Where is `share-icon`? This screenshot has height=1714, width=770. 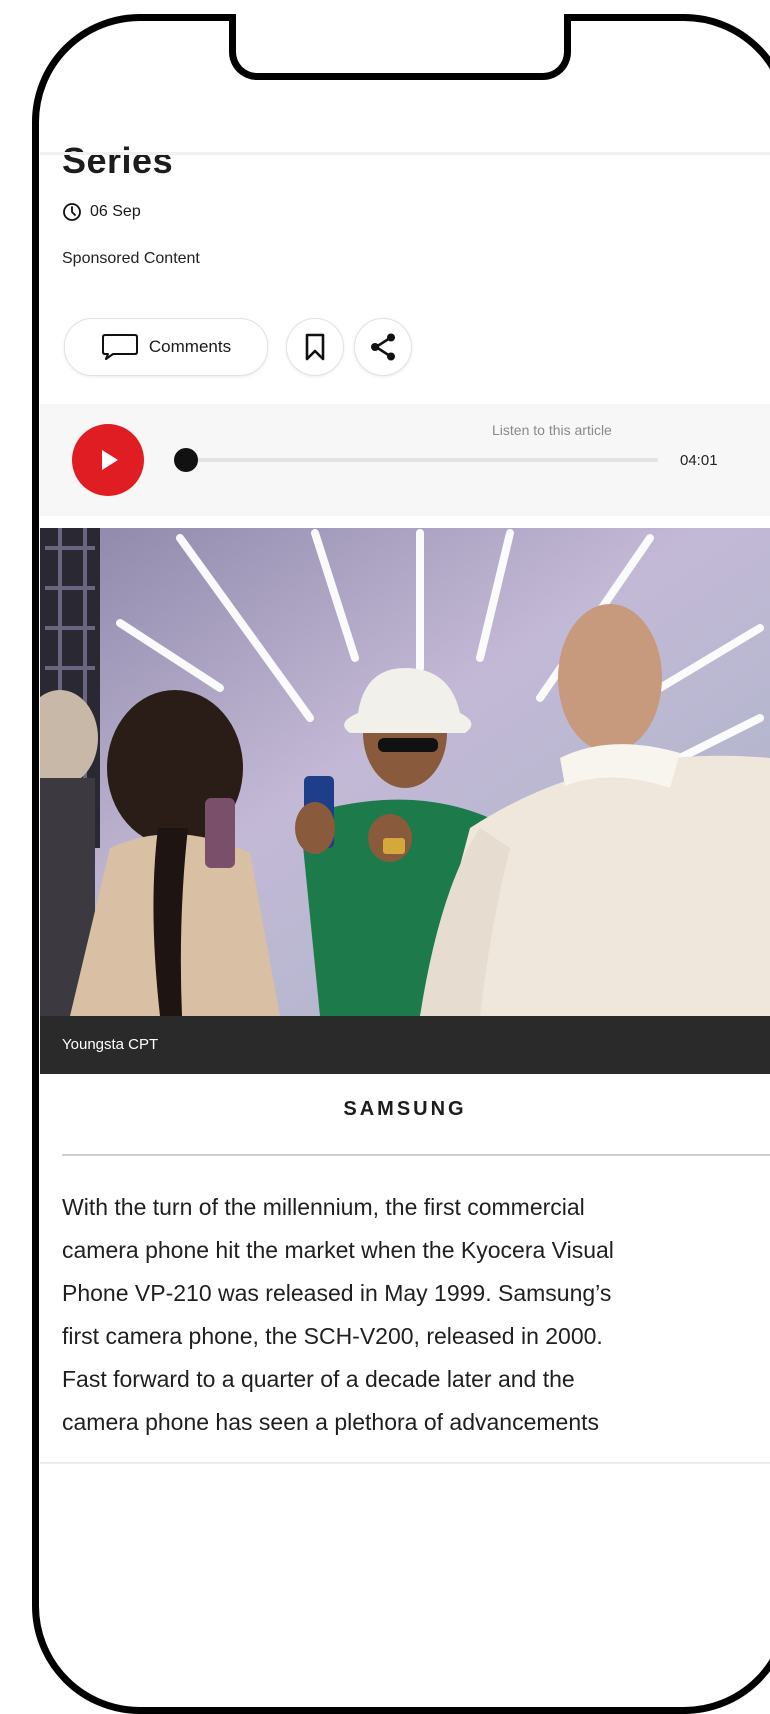 share-icon is located at coordinates (383, 347).